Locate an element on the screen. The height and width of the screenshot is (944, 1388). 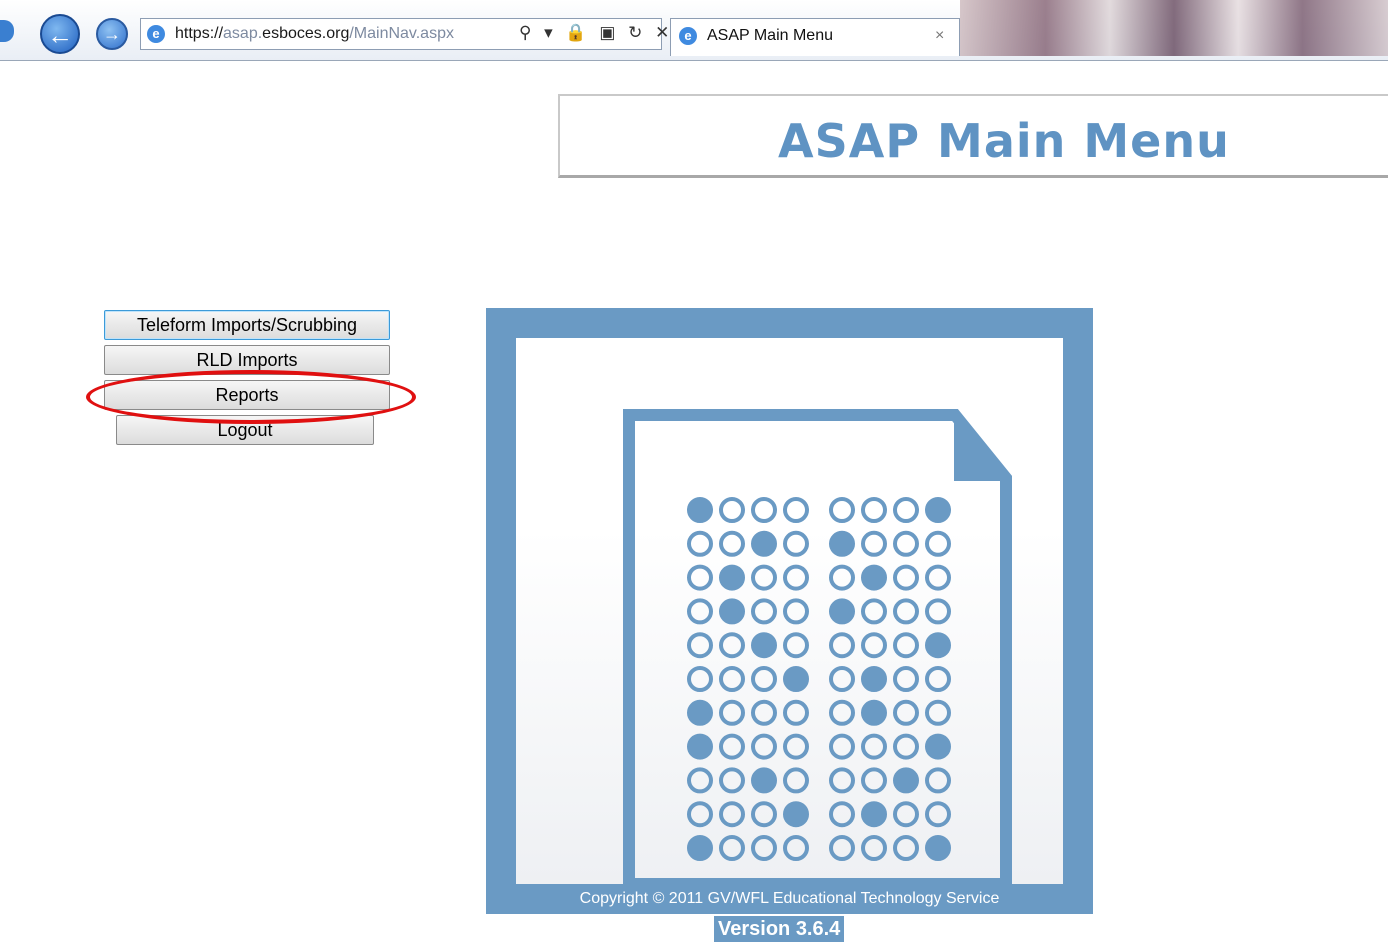
address-url: https://asap.esboces.org/MainNav.aspx is located at coordinates (314, 34).